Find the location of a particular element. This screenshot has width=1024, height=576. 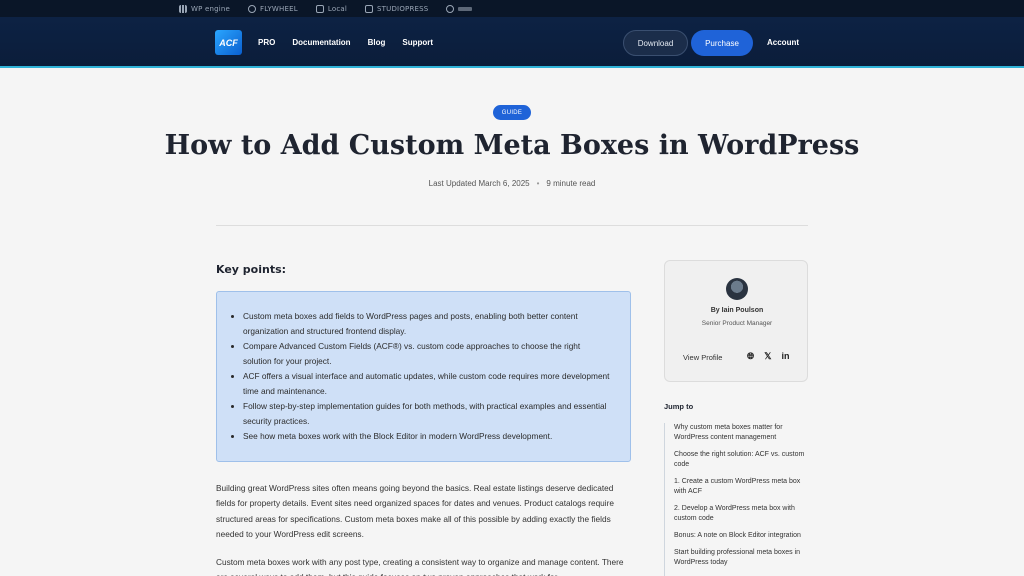

account-link: Account is located at coordinates (783, 42).